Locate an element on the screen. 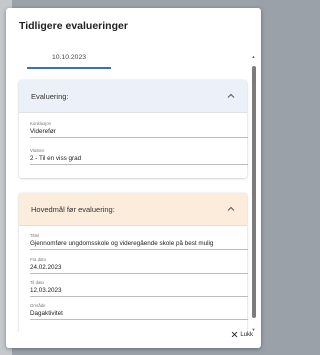  evaluation-section-header: Evaluering: is located at coordinates (133, 96).